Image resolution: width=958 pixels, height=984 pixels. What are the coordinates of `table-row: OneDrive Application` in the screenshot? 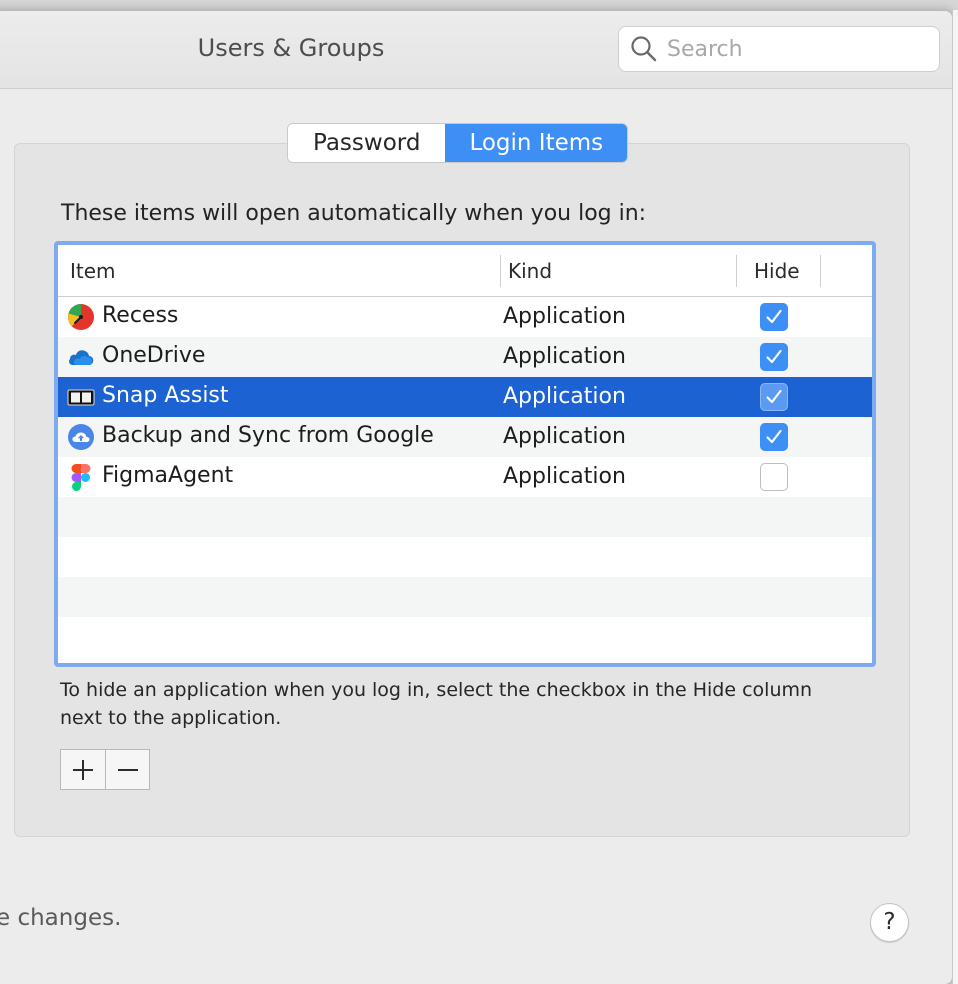 It's located at (465, 357).